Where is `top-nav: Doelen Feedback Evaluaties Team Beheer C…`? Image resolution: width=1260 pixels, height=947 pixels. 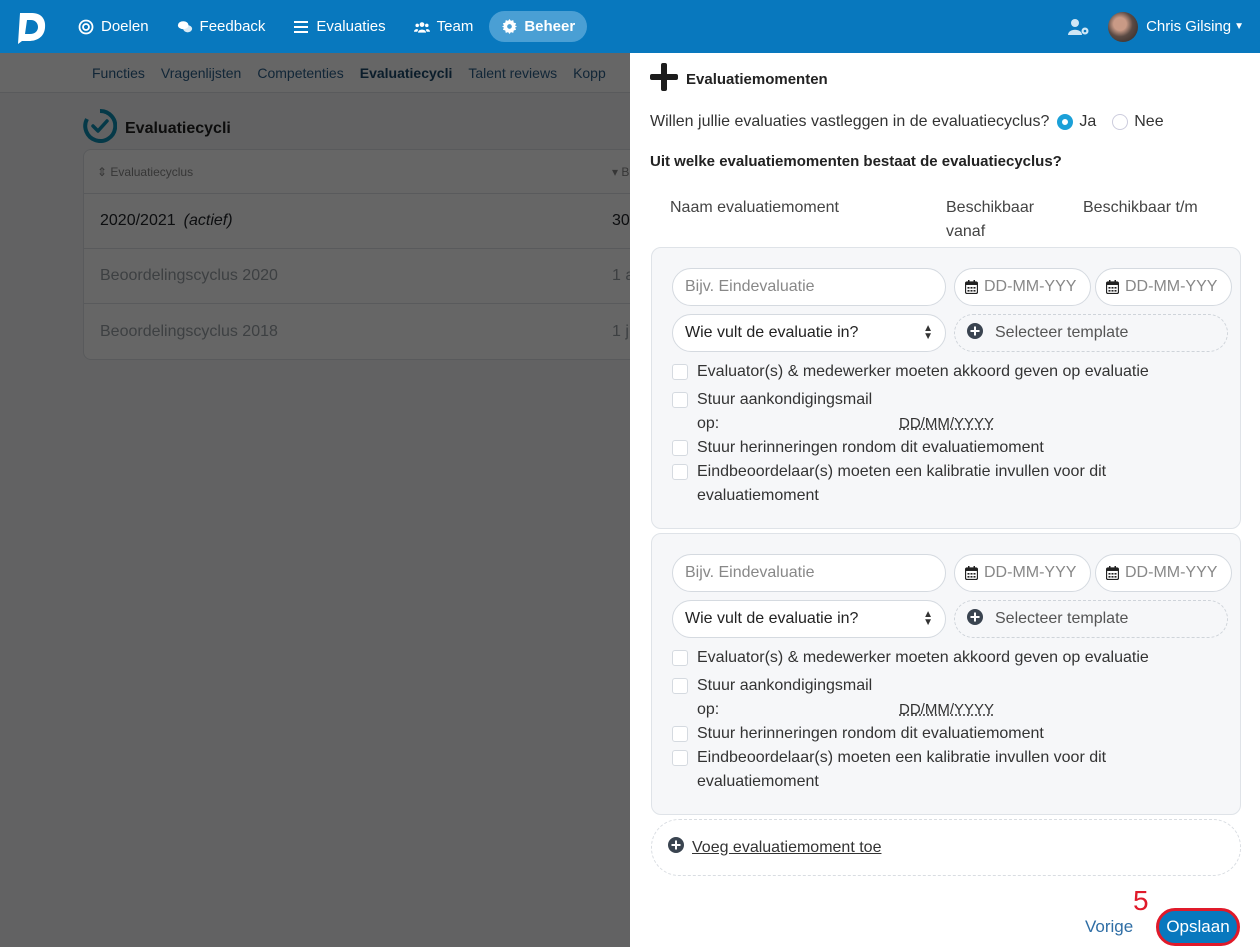
top-nav: Doelen Feedback Evaluaties Team Beheer C… is located at coordinates (630, 26).